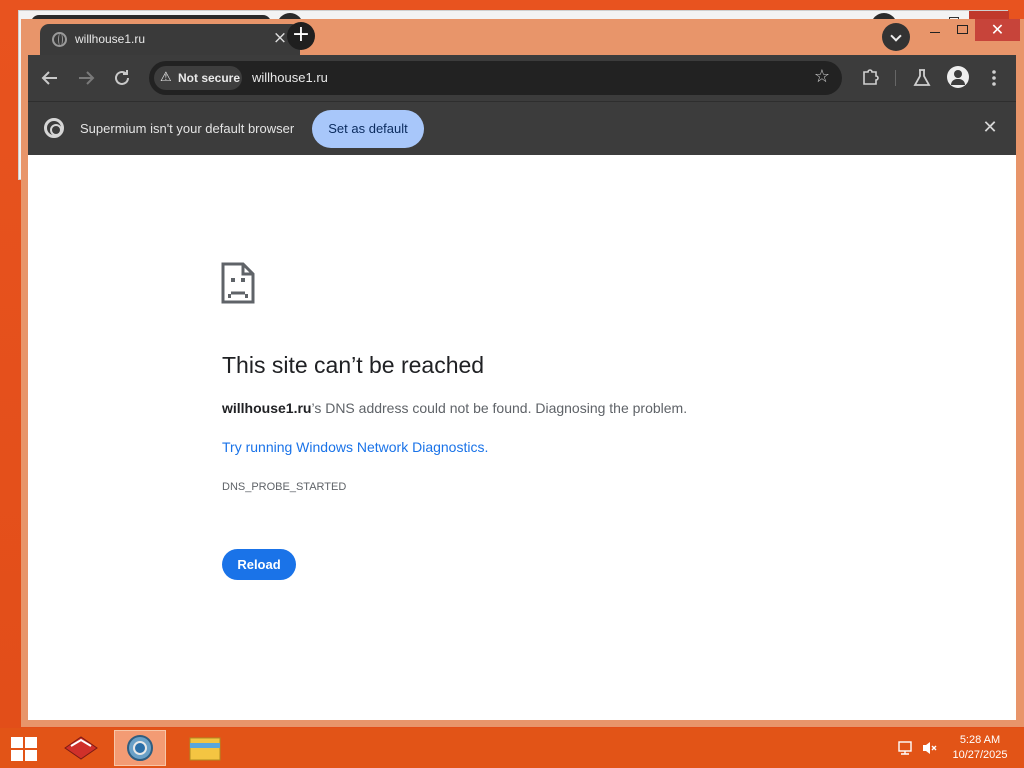 Image resolution: width=1024 pixels, height=768 pixels. What do you see at coordinates (204, 748) in the screenshot?
I see `taskbar-file-explorer-icon` at bounding box center [204, 748].